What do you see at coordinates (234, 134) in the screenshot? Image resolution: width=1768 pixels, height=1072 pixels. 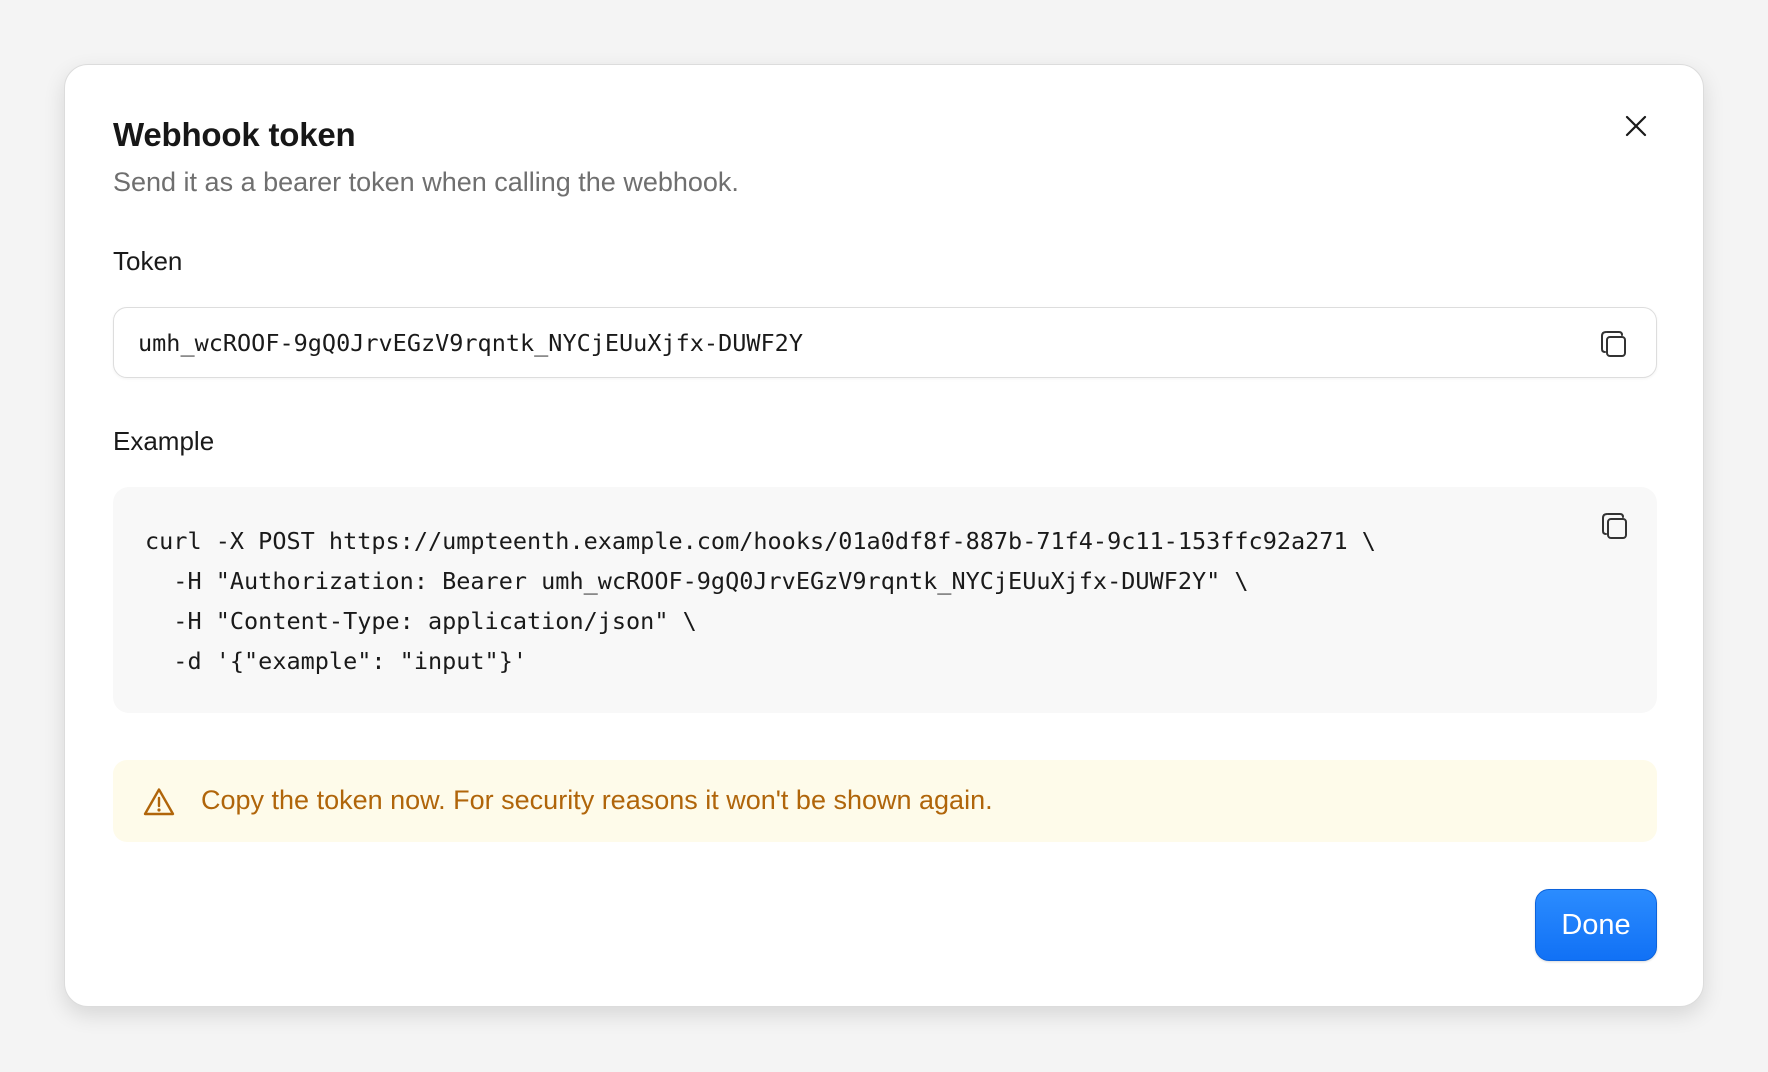 I see `dialog-title: Webhook token` at bounding box center [234, 134].